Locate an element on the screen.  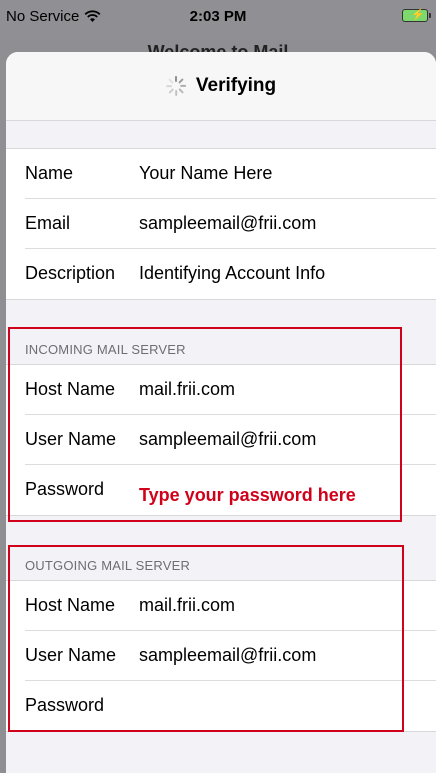
activity-spinner-icon is located at coordinates (175, 86).